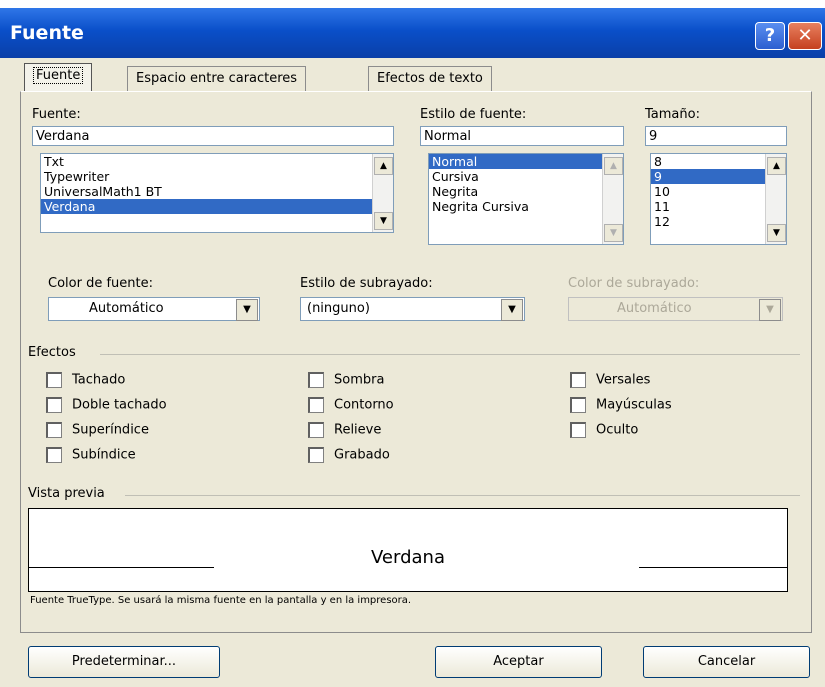 Image resolution: width=825 pixels, height=687 pixels. Describe the element at coordinates (91, 455) in the screenshot. I see `checkbox-subindice: Subíndice` at that location.